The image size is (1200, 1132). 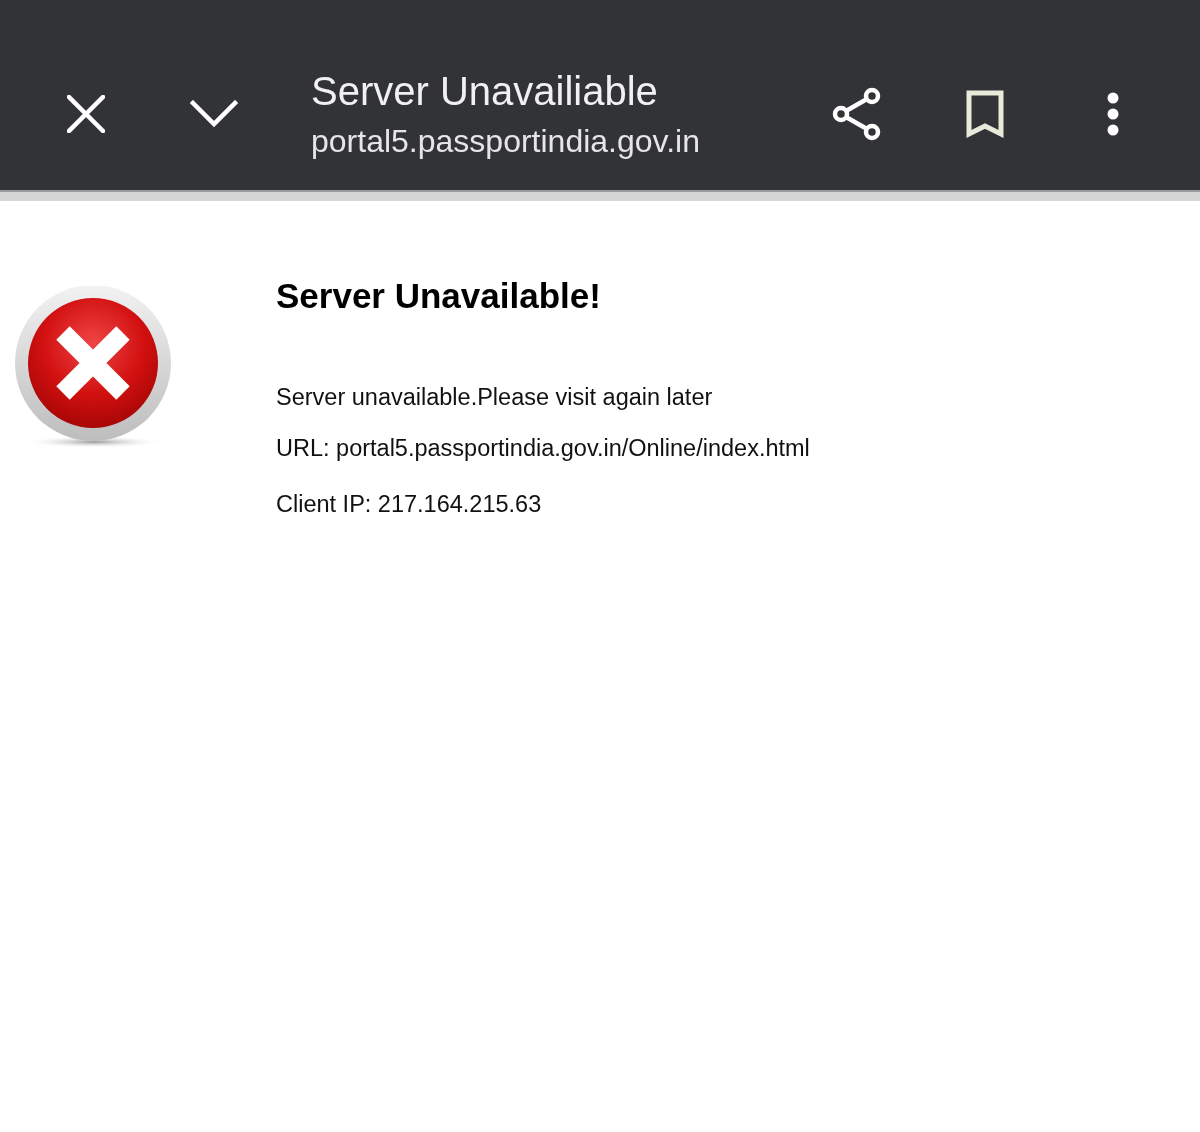 I want to click on url-text: URL: portal5.passportindia.gov.in/Online/index.html, so click(x=543, y=448).